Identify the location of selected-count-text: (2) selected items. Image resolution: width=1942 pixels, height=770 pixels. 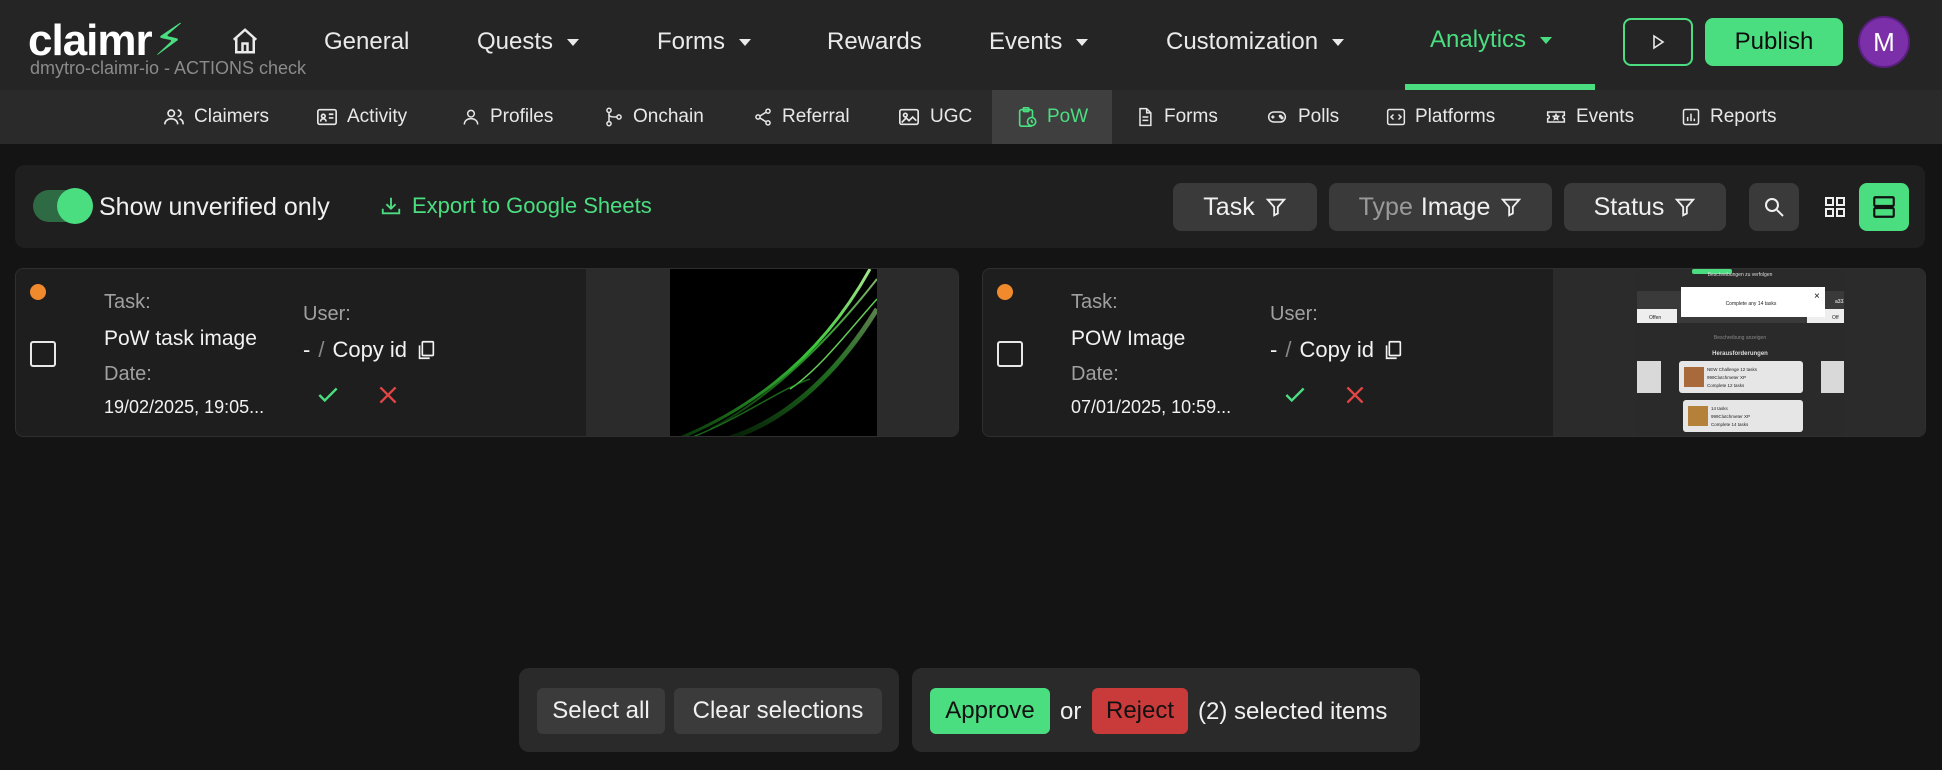
(1293, 711).